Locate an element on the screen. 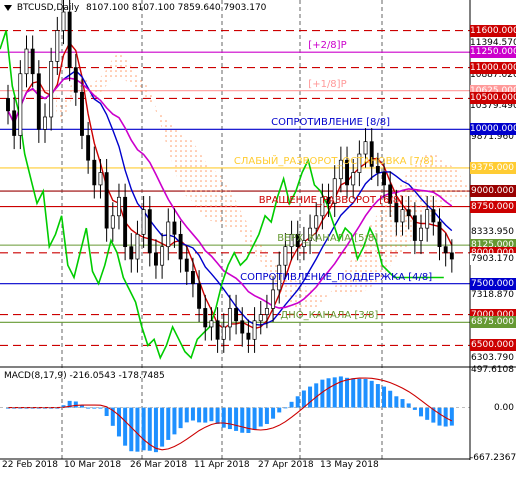 This screenshot has height=478, width=516. symbol-icon is located at coordinates (8, 7).